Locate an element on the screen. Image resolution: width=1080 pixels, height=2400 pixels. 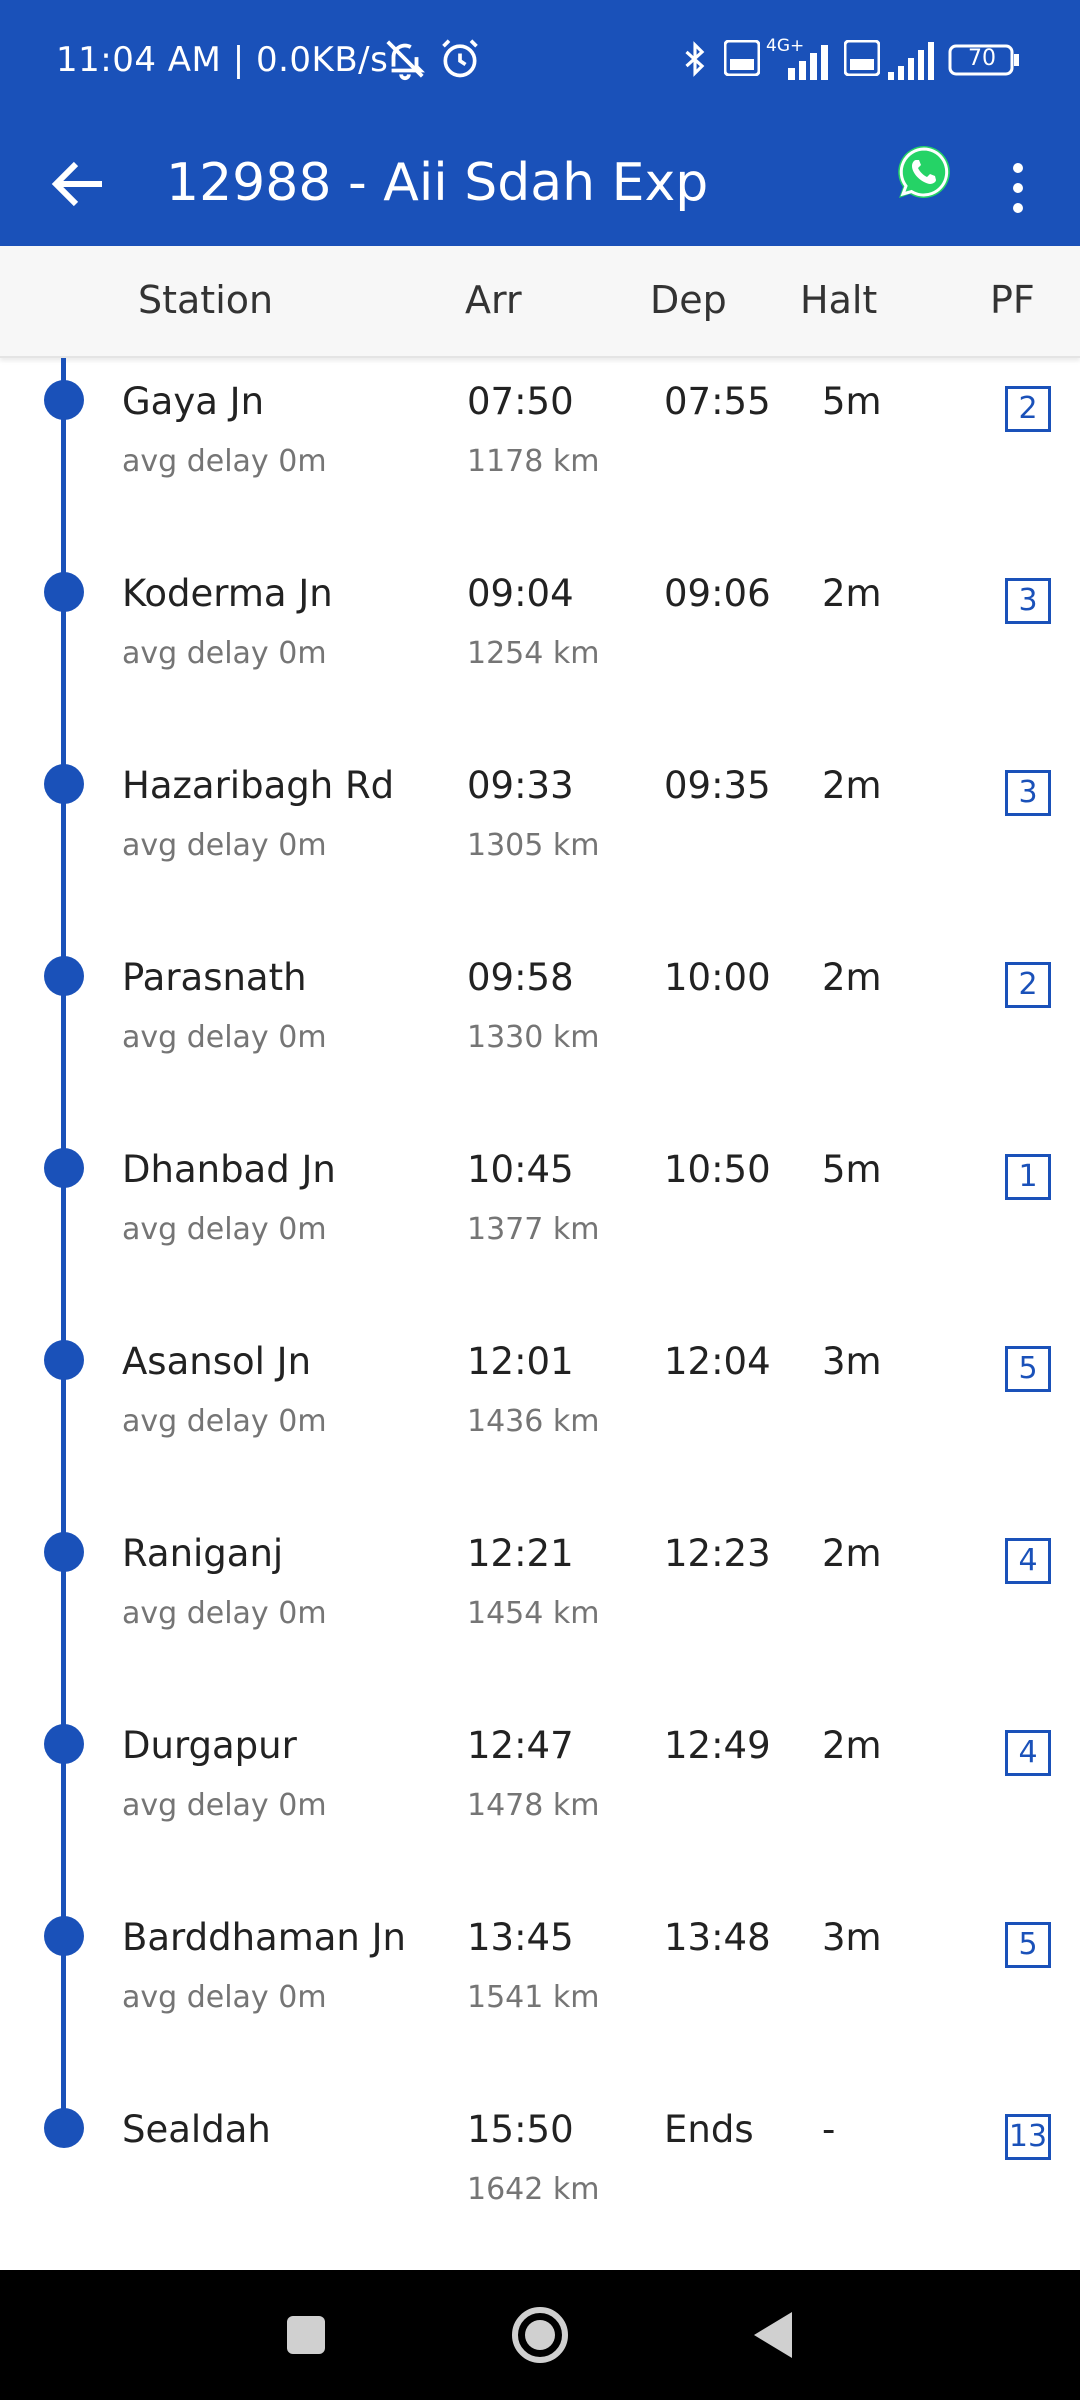
battery-level: 70 is located at coordinates (982, 58).